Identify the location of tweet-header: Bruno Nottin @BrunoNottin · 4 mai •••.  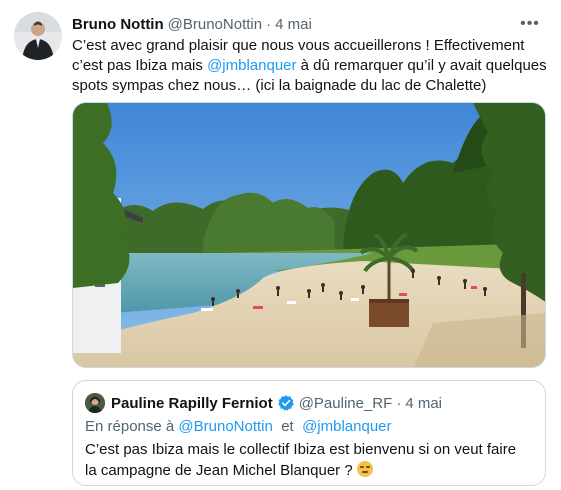
(309, 24).